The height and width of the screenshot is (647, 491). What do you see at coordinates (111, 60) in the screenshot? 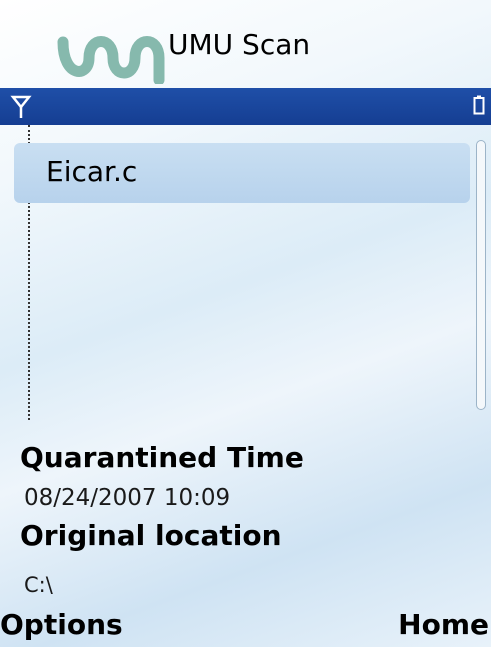
I see `umu-logo-icon` at bounding box center [111, 60].